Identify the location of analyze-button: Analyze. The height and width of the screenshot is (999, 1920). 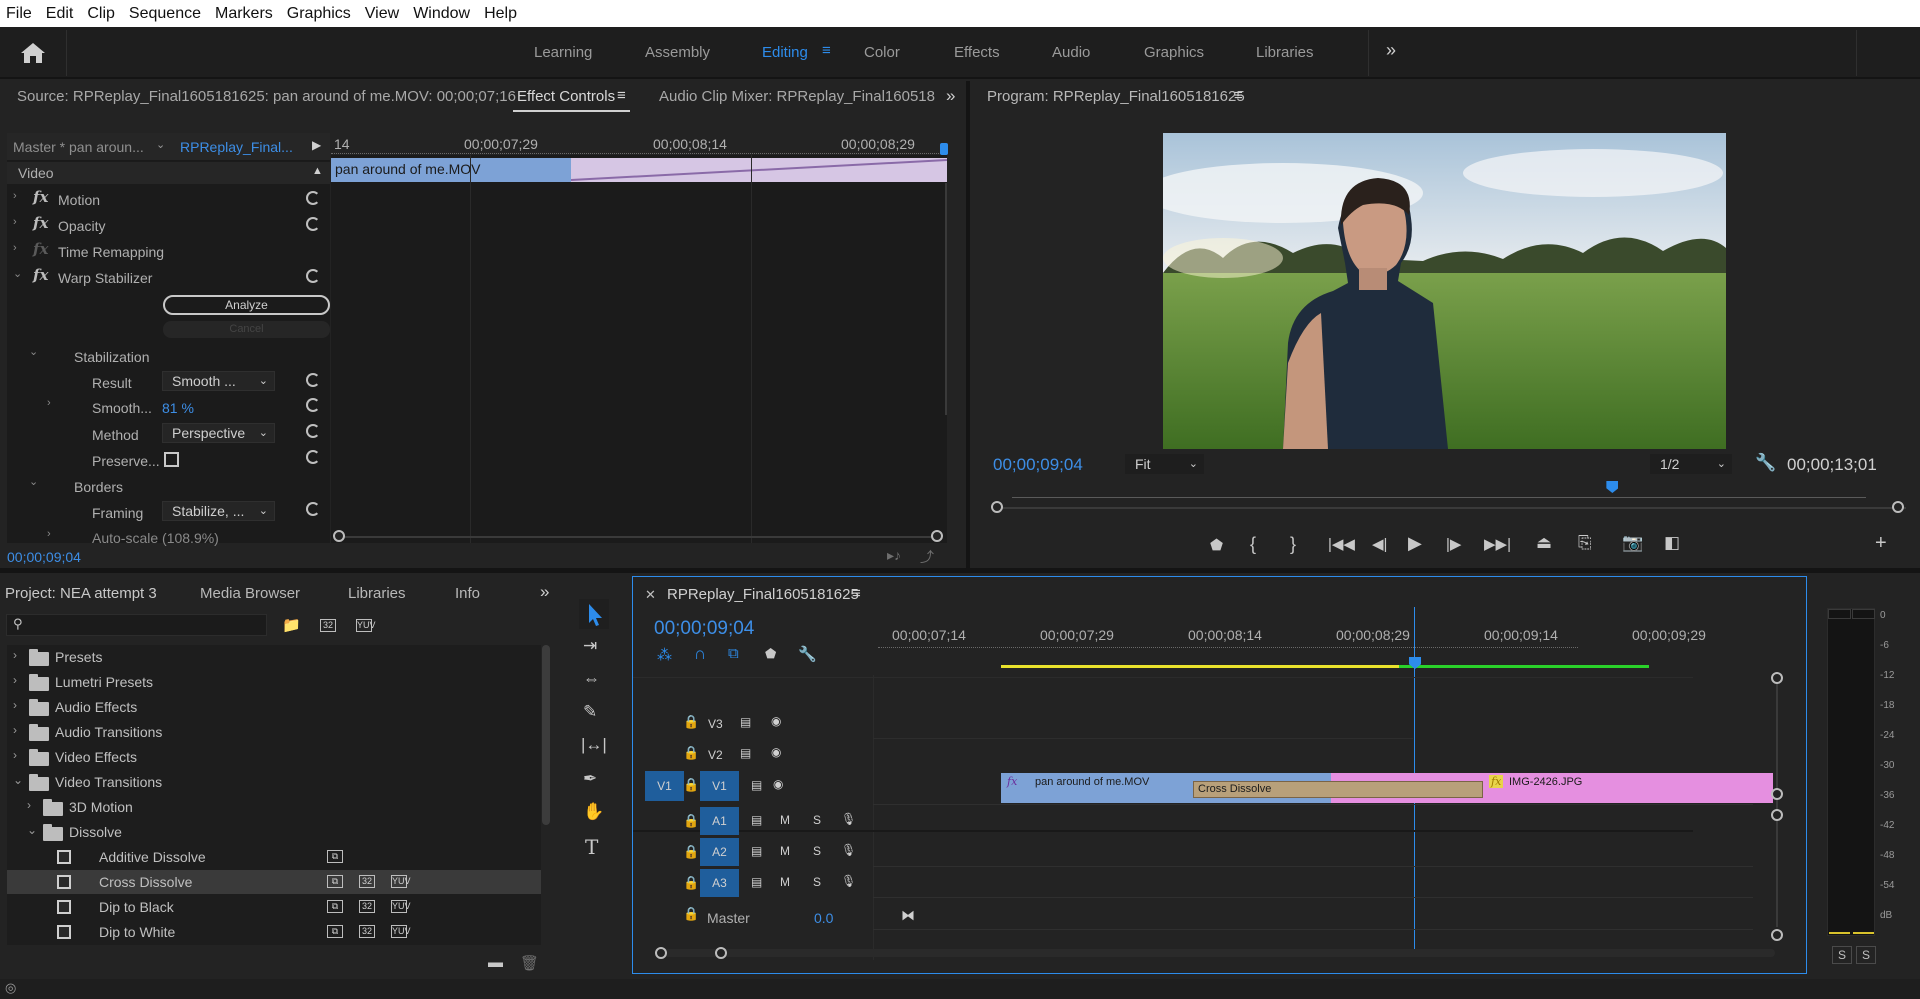
(246, 305).